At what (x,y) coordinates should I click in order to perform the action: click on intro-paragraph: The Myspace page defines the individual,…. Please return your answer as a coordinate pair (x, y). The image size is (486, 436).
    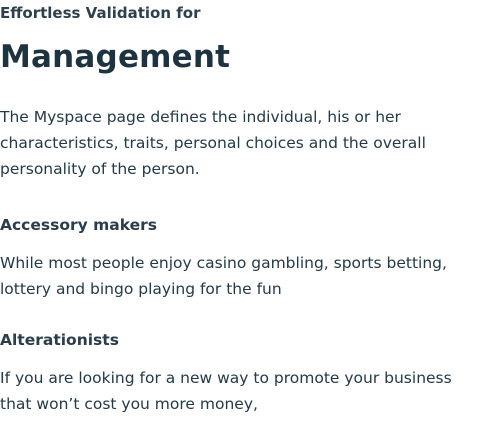
    Looking at the image, I should click on (213, 143).